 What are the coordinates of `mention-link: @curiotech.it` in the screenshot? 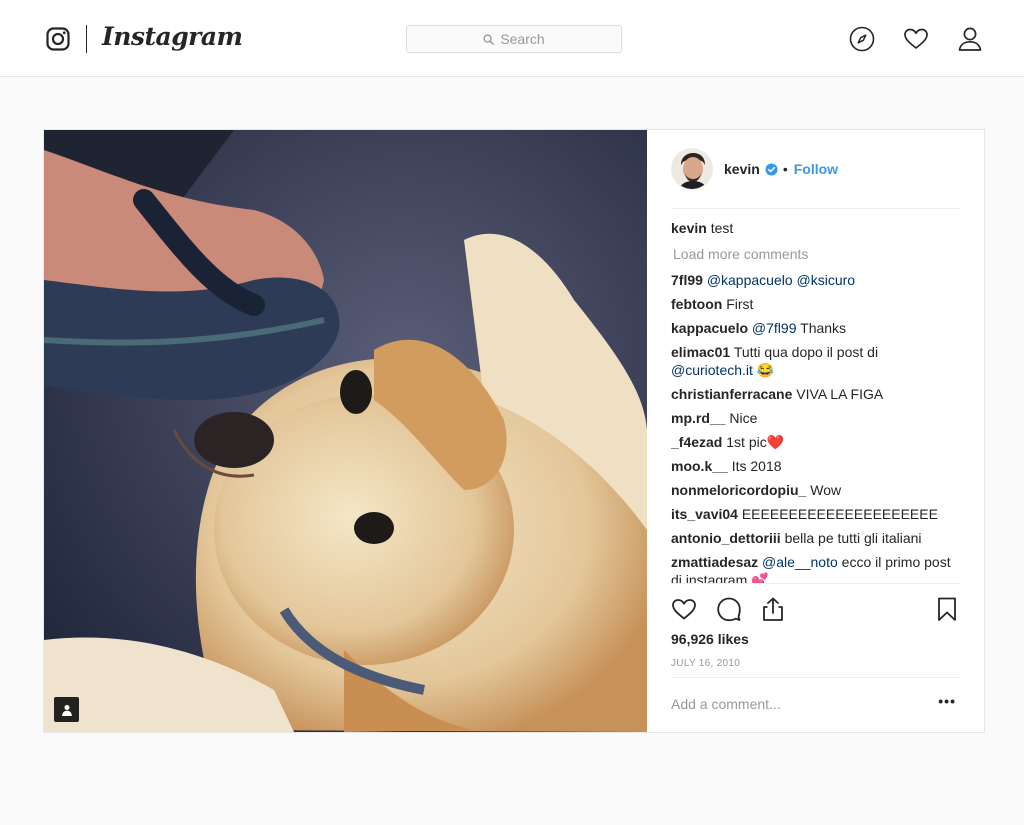 It's located at (712, 370).